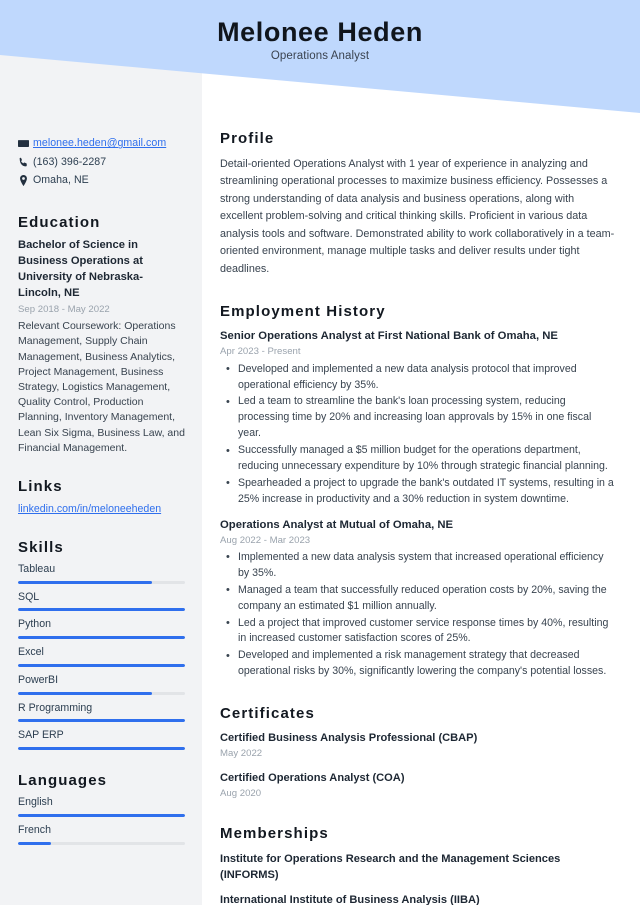  I want to click on skill-item-label: PowerBI, so click(38, 679).